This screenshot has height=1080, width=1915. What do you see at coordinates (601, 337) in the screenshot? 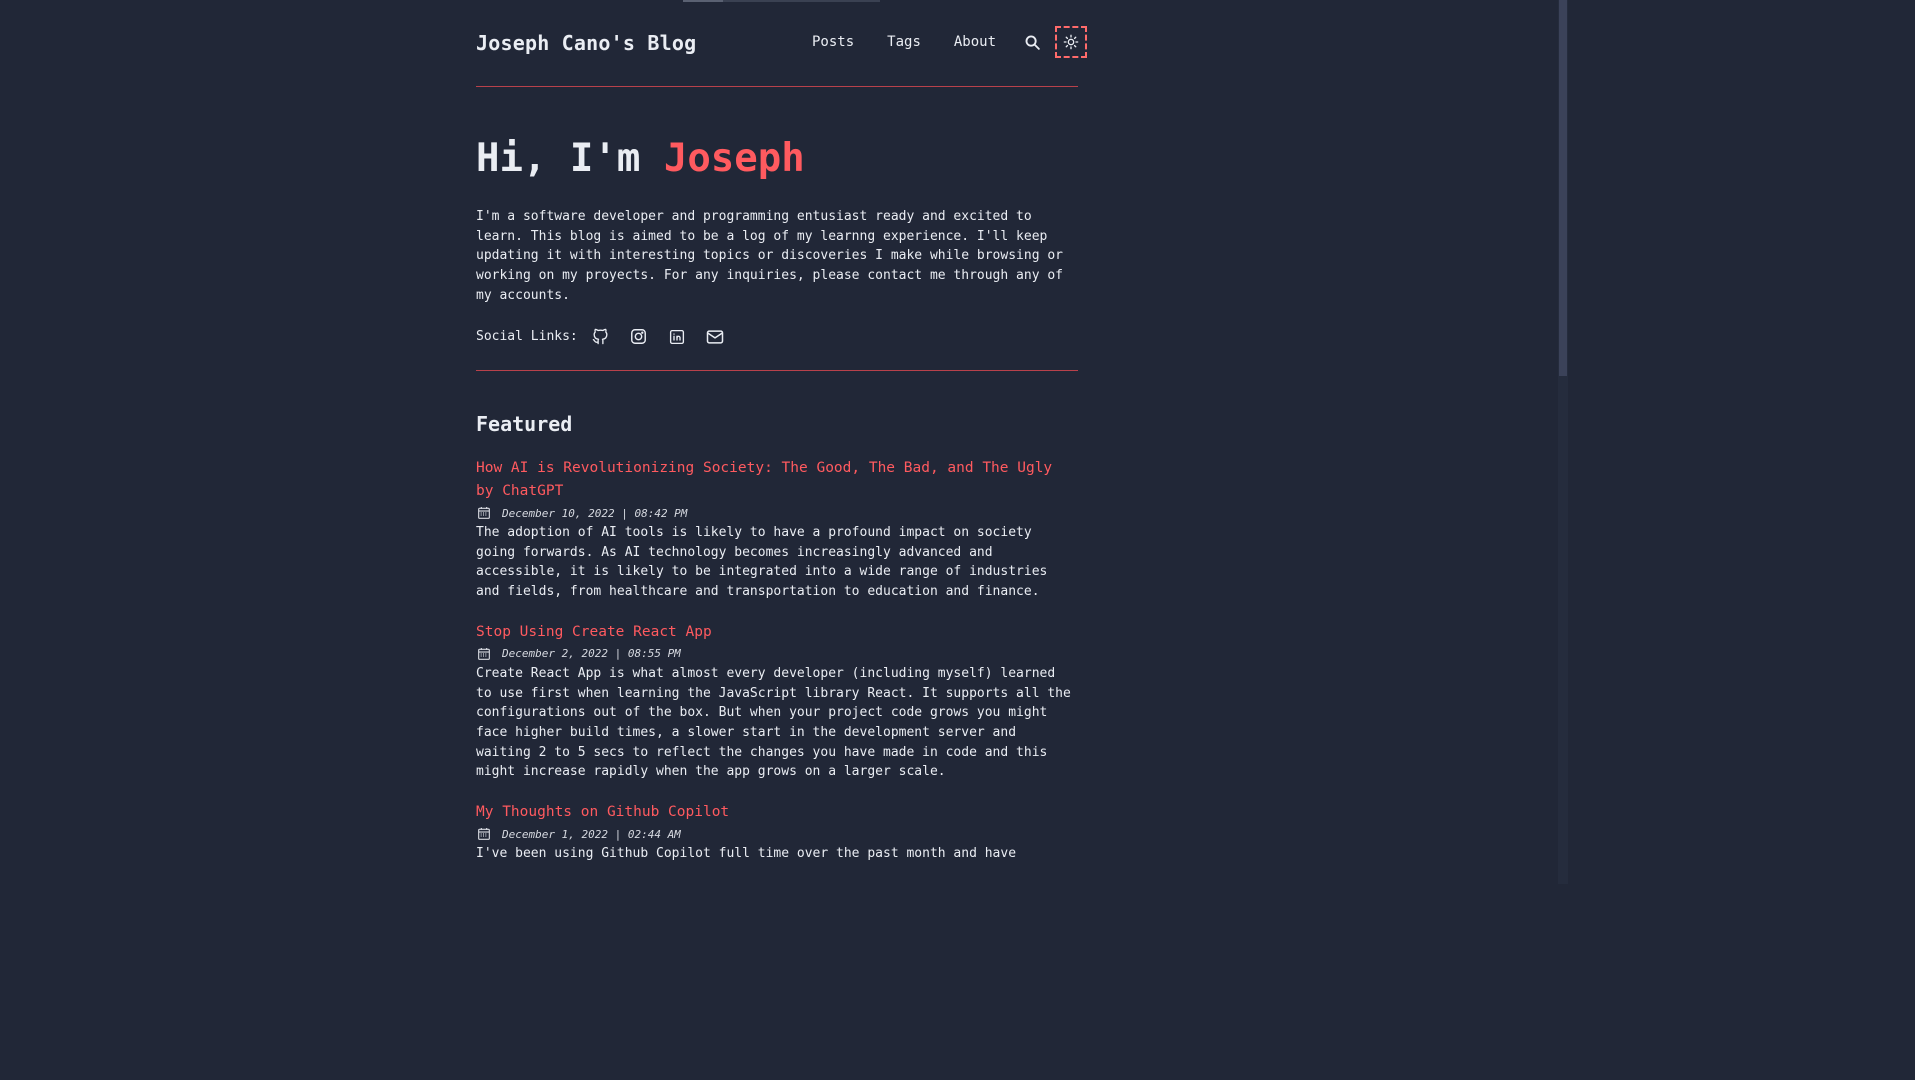
I see `github-icon` at bounding box center [601, 337].